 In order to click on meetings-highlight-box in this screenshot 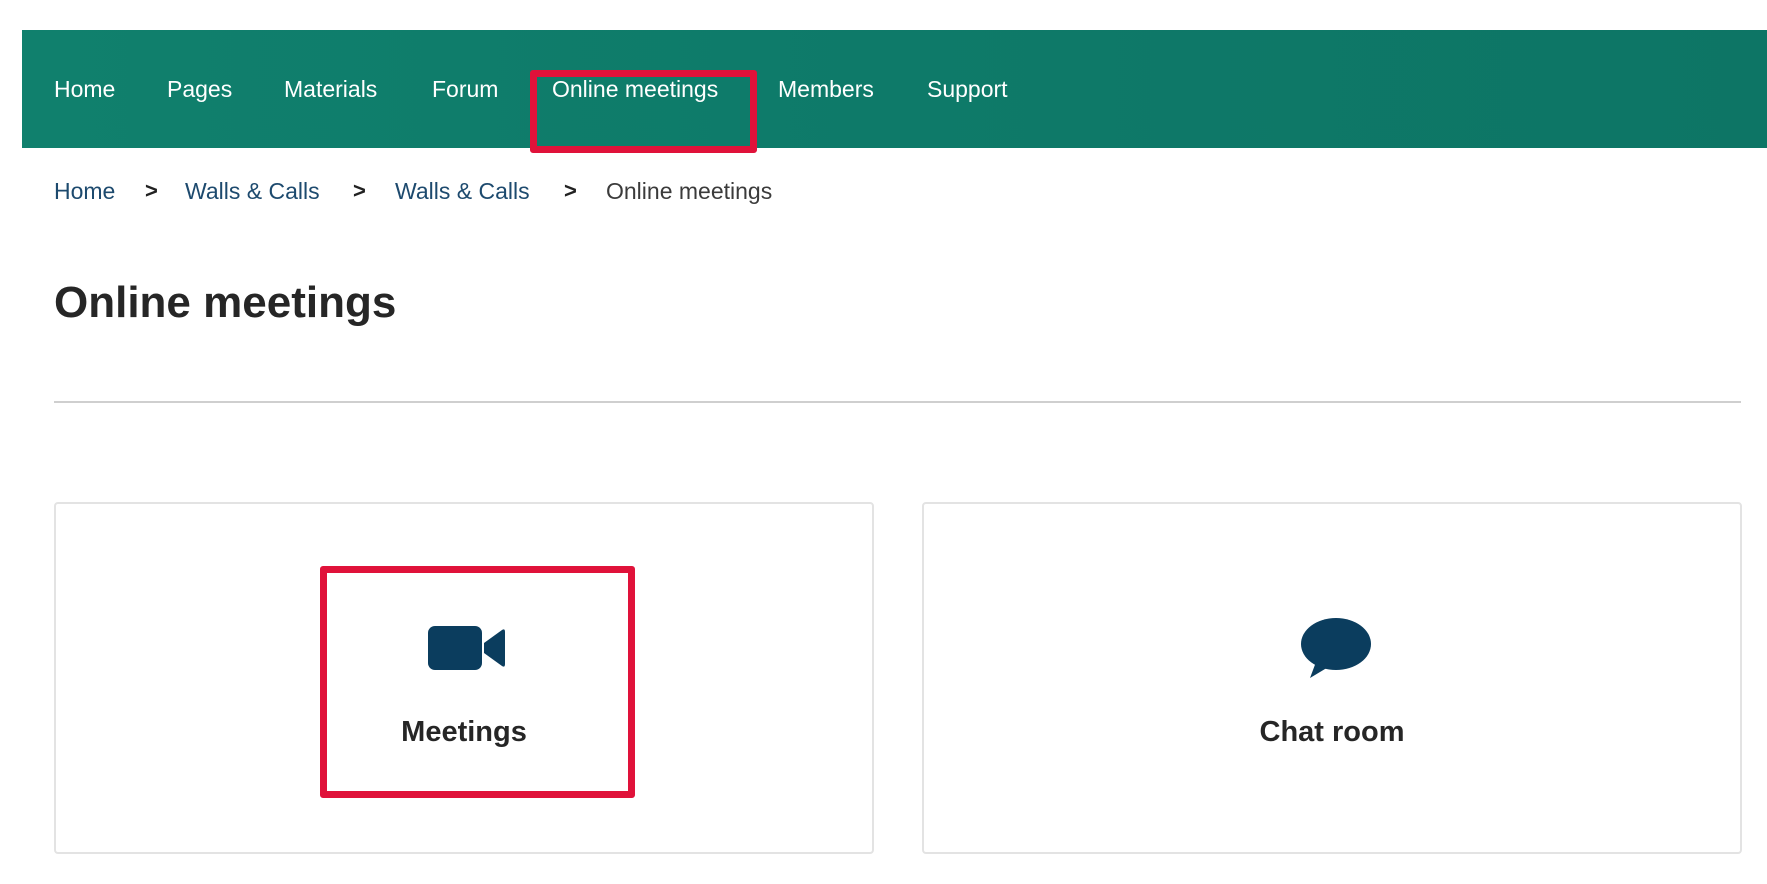, I will do `click(477, 682)`.